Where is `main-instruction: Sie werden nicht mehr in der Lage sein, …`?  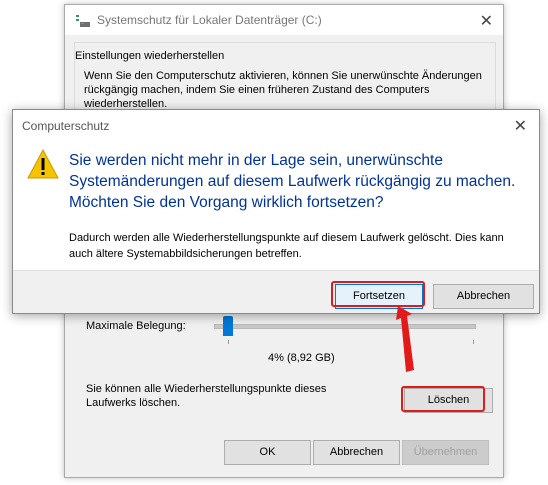 main-instruction: Sie werden nicht mehr in der Lage sein, … is located at coordinates (292, 181).